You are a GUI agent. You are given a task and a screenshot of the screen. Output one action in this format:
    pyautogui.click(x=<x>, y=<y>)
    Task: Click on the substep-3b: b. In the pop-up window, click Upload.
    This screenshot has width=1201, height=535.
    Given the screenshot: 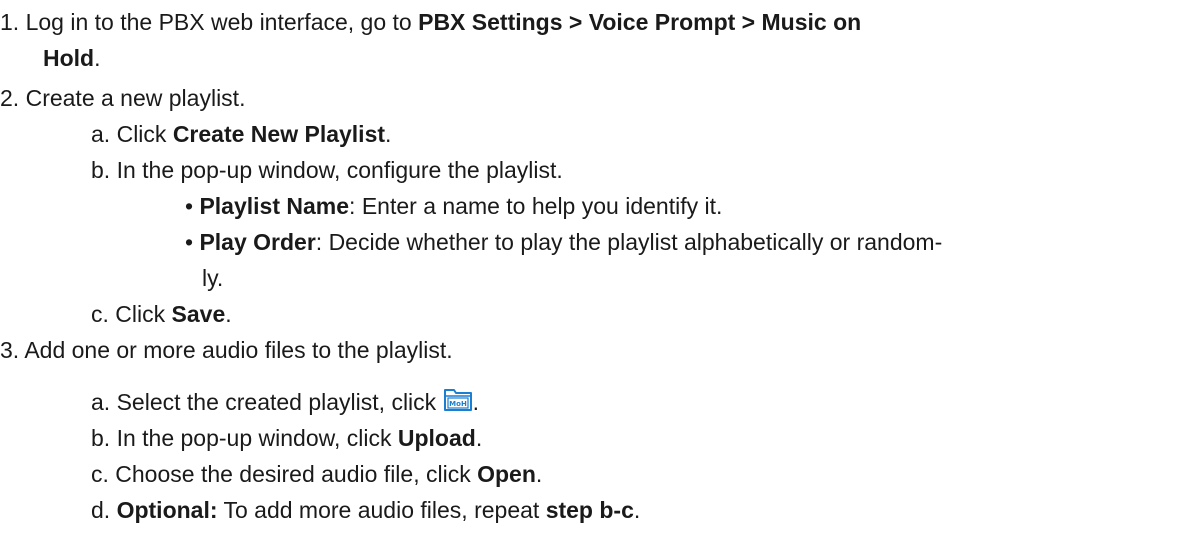 What is the action you would take?
    pyautogui.click(x=286, y=438)
    